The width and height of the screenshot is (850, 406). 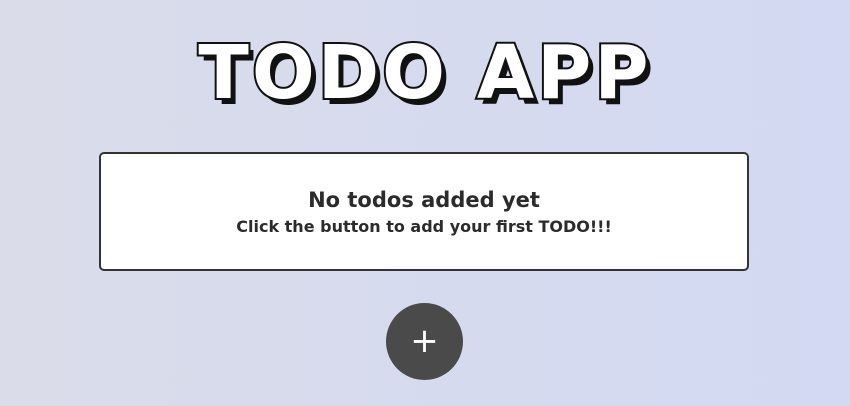 I want to click on plus-icon: +, so click(x=424, y=341).